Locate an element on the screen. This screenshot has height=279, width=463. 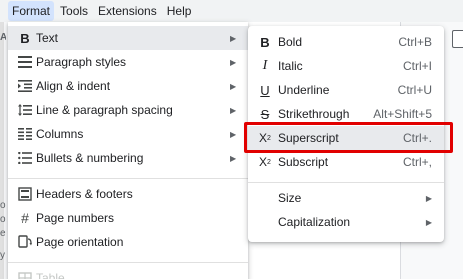
format-menu-item-page-numbers: # Page numbers is located at coordinates (128, 218).